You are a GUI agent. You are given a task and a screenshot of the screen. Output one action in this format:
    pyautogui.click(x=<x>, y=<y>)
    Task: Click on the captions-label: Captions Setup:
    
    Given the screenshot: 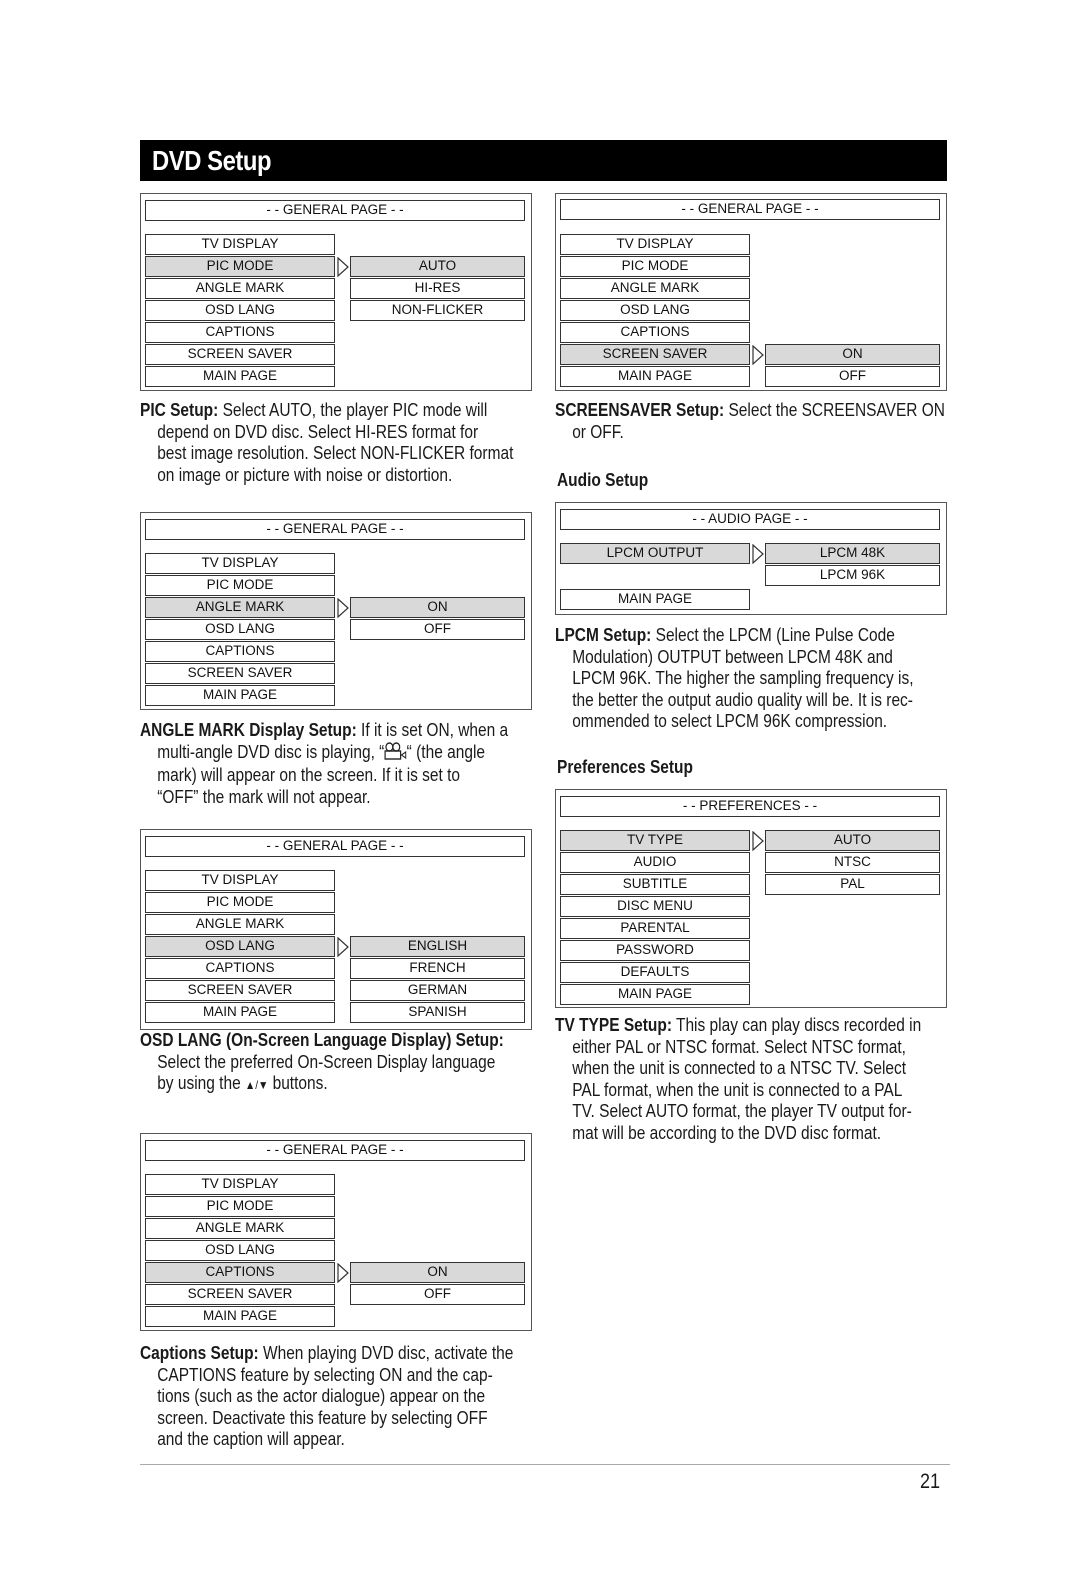 What is the action you would take?
    pyautogui.click(x=199, y=1353)
    